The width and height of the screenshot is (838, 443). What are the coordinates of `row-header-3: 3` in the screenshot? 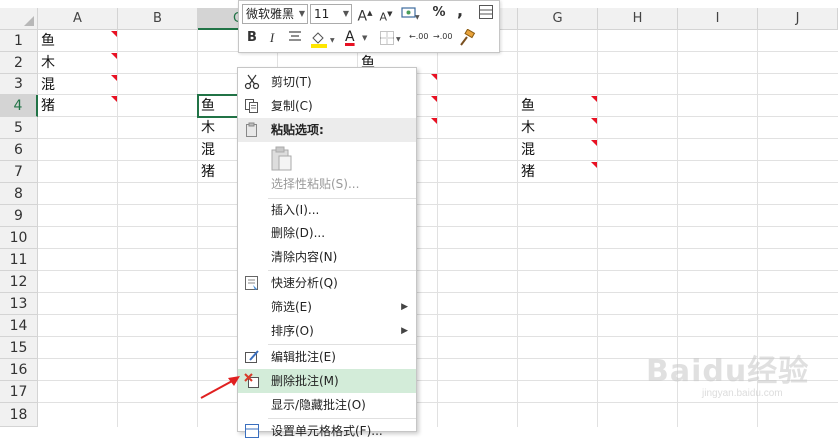 It's located at (19, 84).